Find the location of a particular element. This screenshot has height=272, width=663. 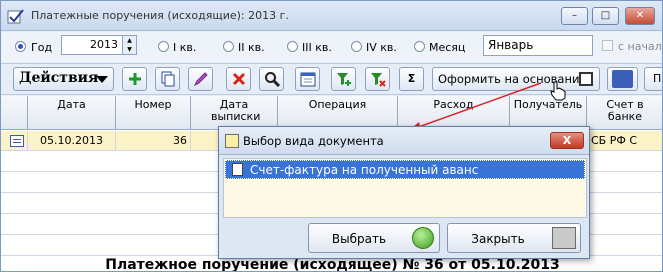

from-start-label: с начал is located at coordinates (640, 46).